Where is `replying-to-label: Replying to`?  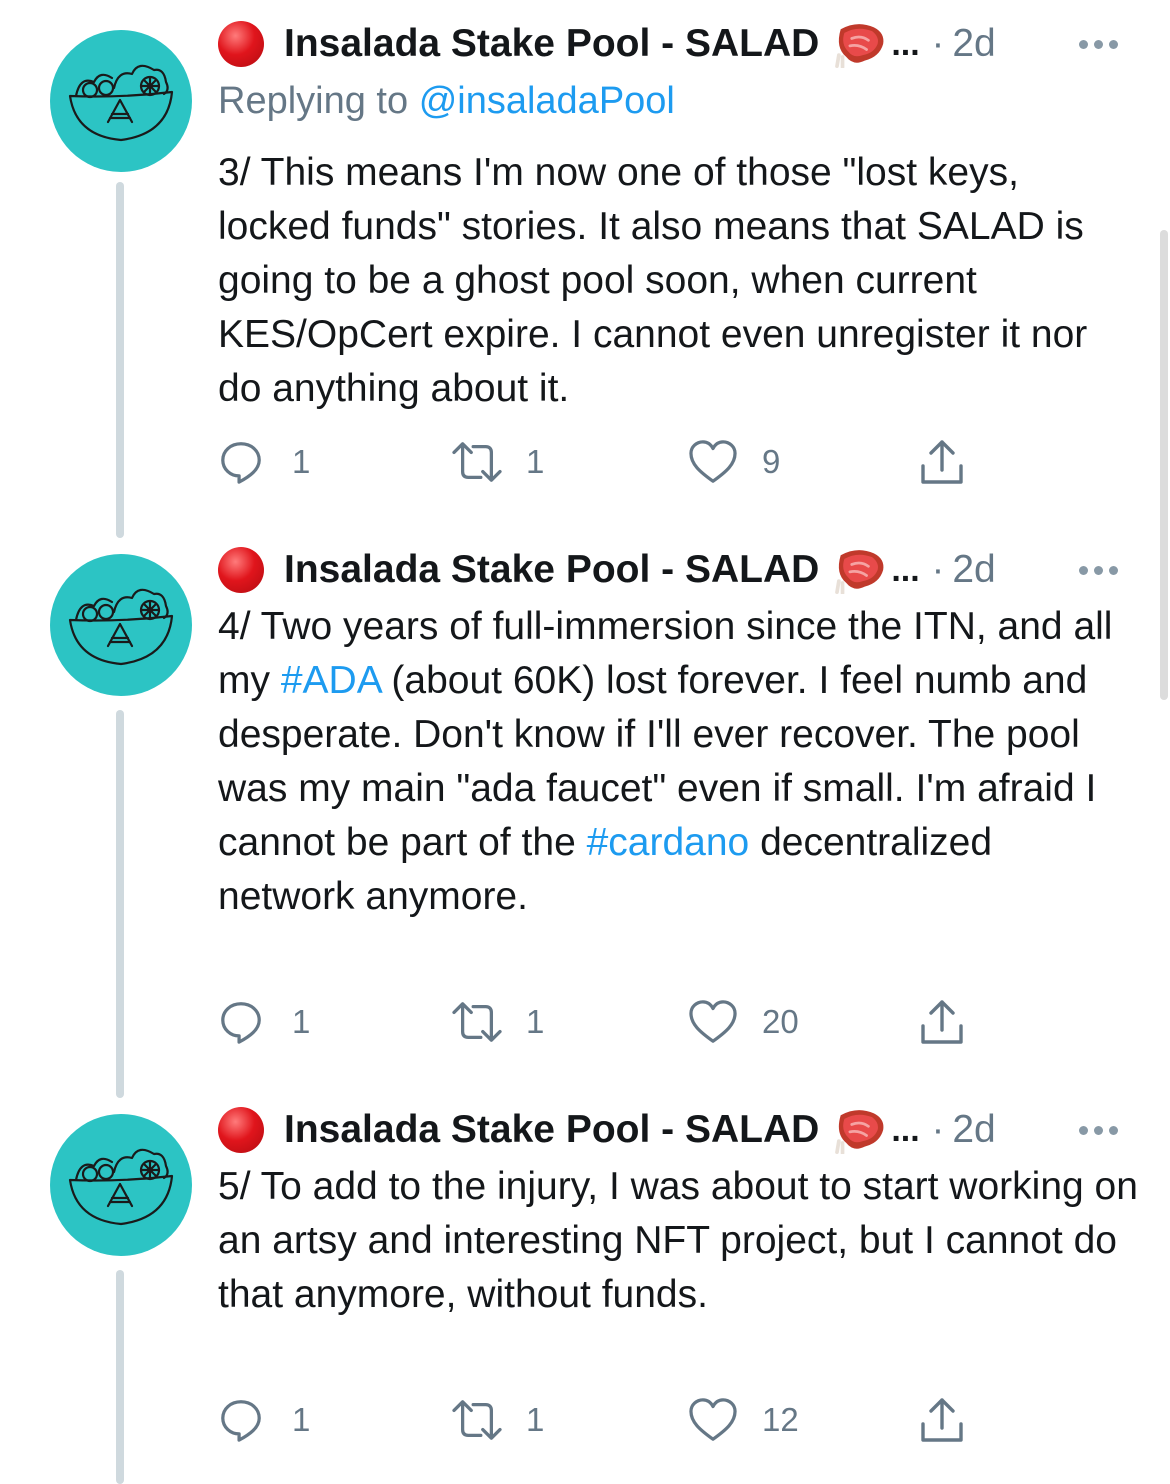 replying-to-label: Replying to is located at coordinates (313, 101).